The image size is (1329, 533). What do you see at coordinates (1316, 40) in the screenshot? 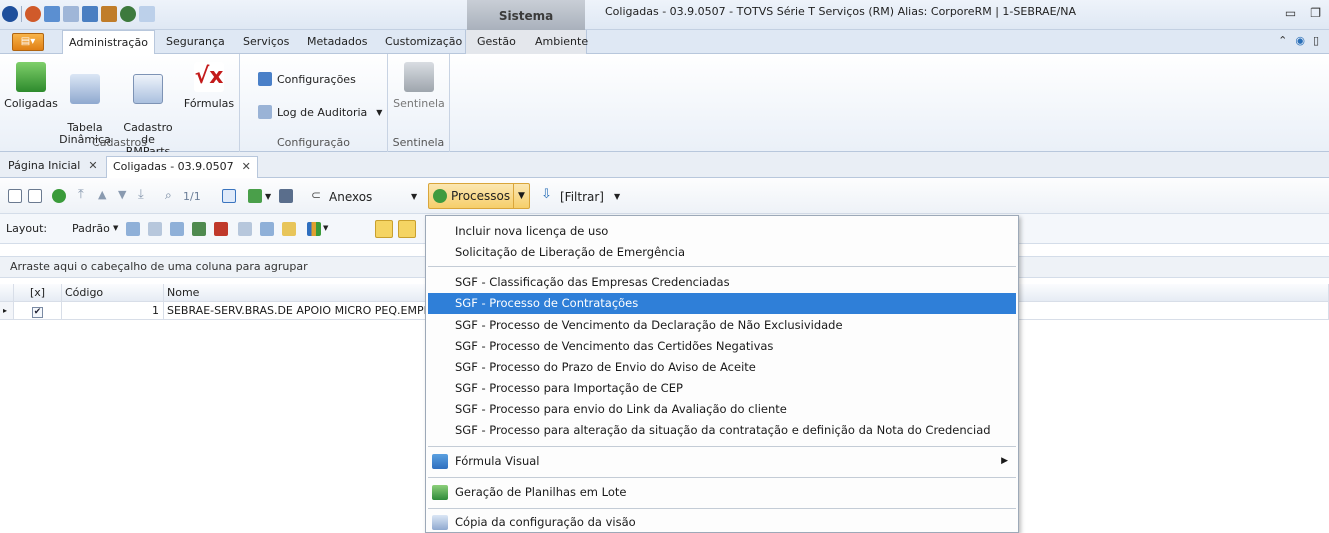
I see `panel-icon: ▯` at bounding box center [1316, 40].